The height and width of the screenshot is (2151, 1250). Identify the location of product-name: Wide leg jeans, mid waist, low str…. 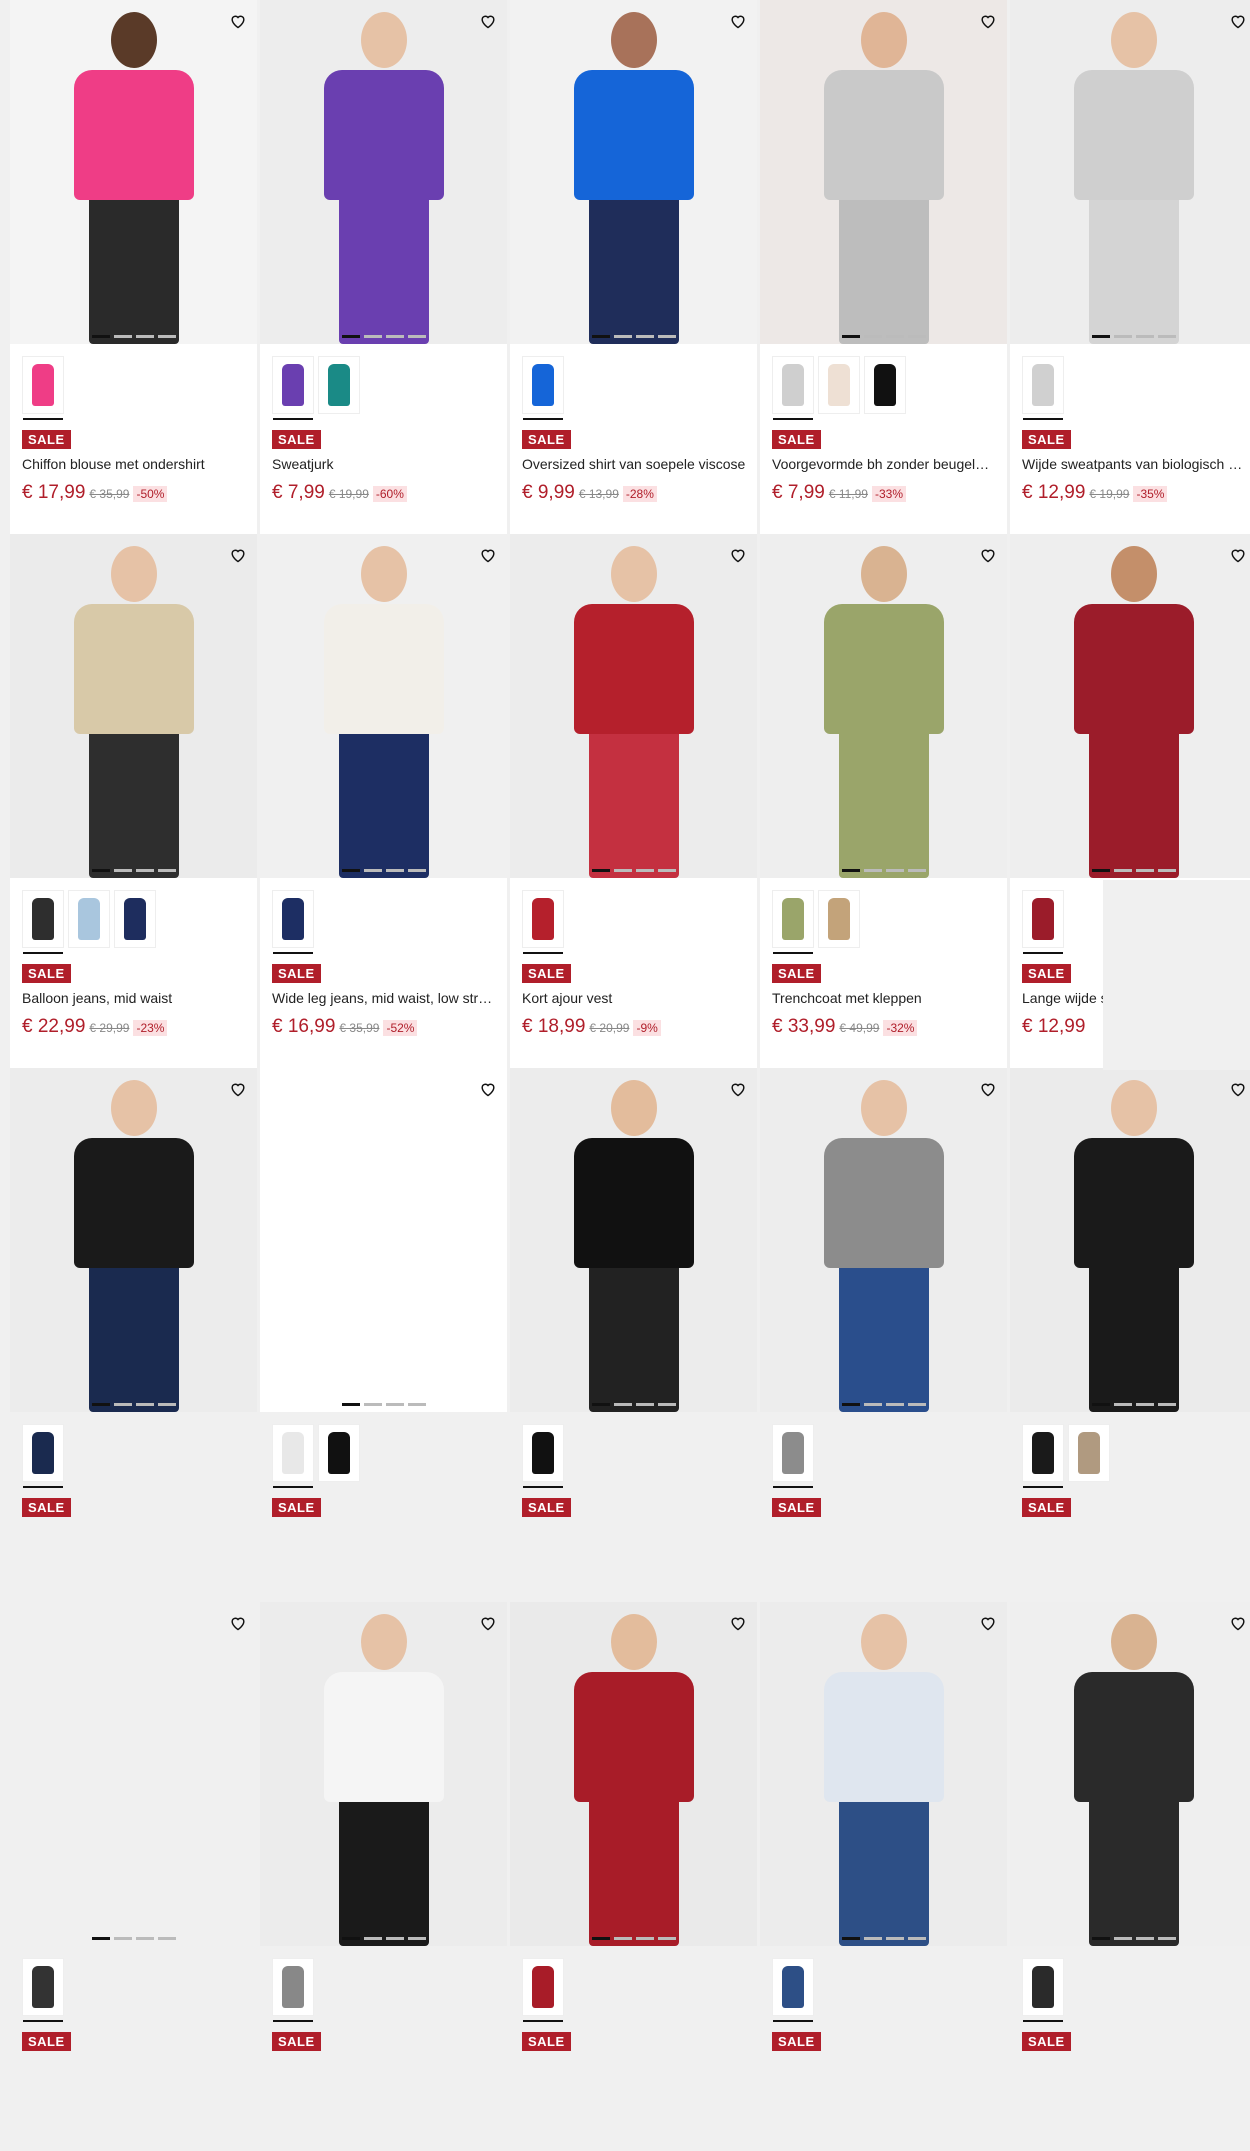
(386, 998).